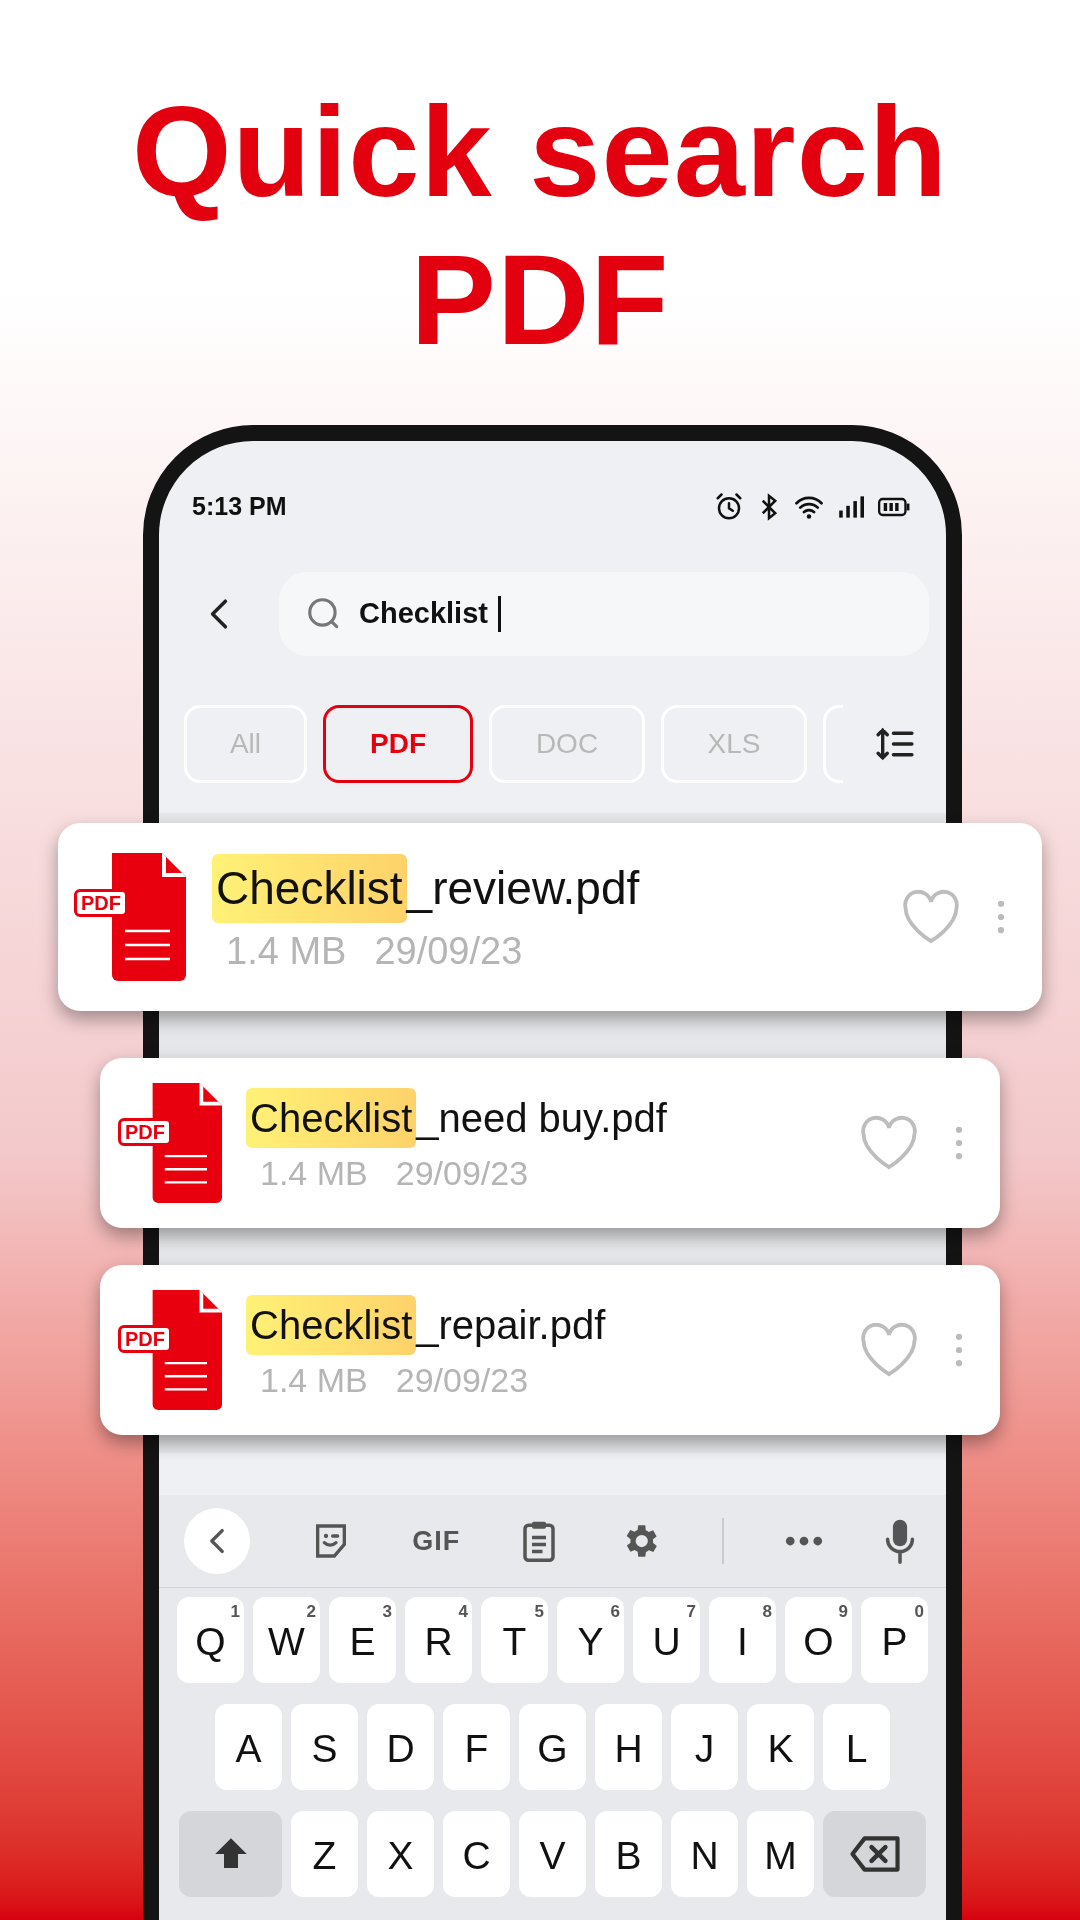 The height and width of the screenshot is (1920, 1080). I want to click on key-hint: 3, so click(387, 1611).